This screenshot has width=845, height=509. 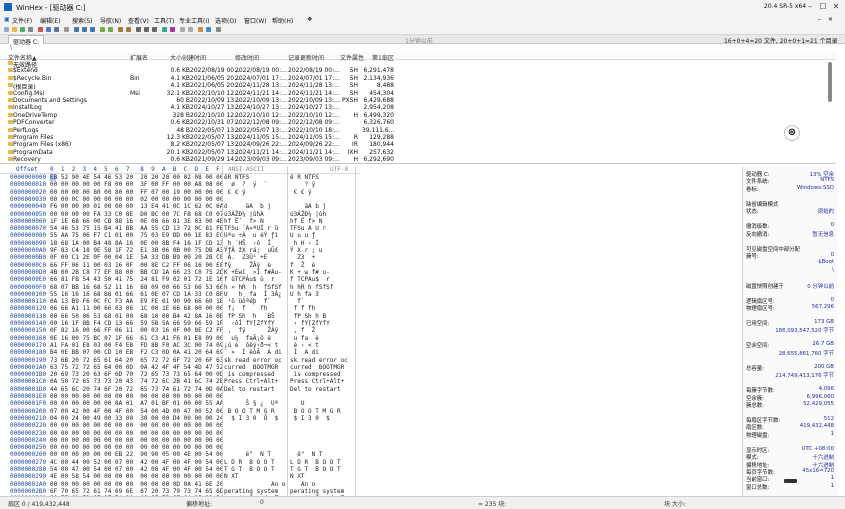 I want to click on bookmark-icon, so click(x=200, y=29).